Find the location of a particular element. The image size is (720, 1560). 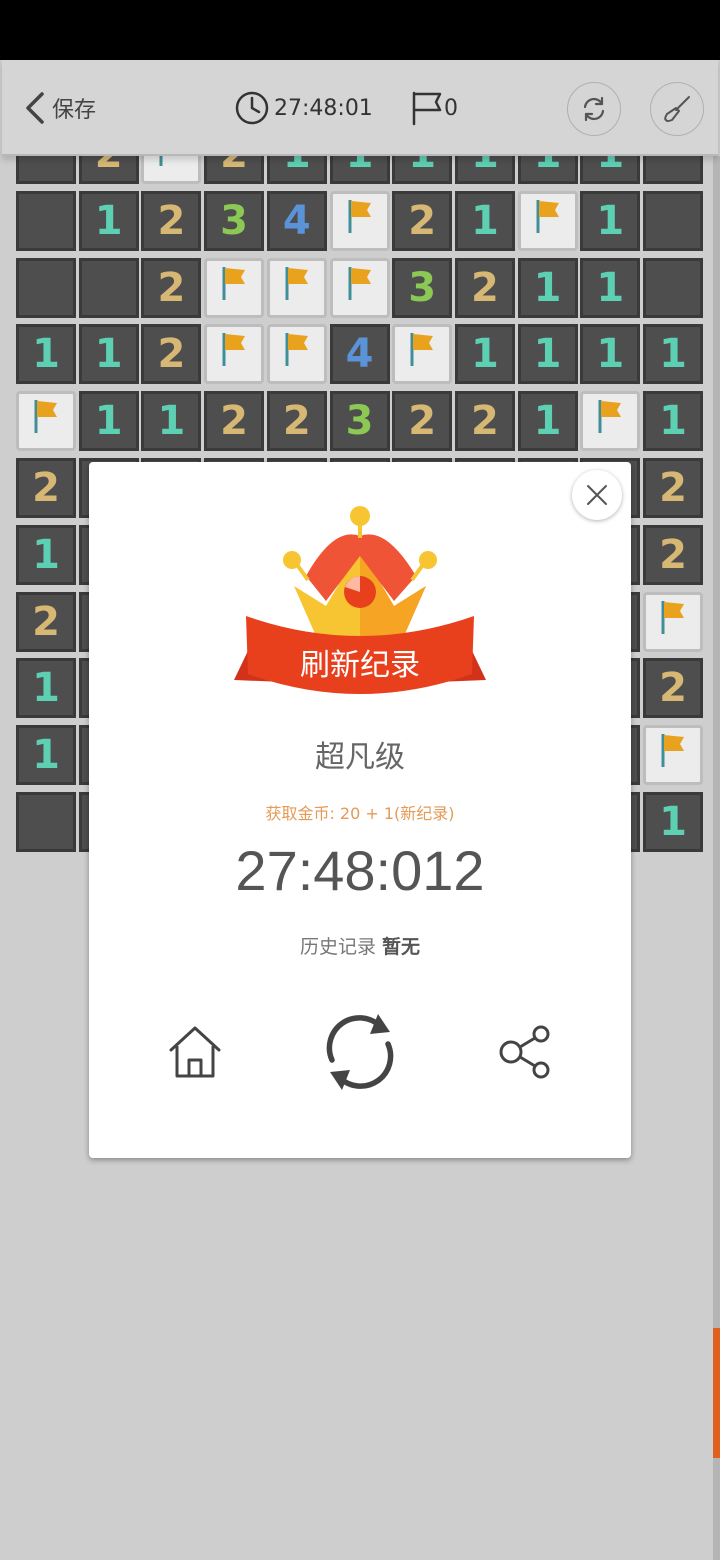

replay-icon is located at coordinates (360, 1052).